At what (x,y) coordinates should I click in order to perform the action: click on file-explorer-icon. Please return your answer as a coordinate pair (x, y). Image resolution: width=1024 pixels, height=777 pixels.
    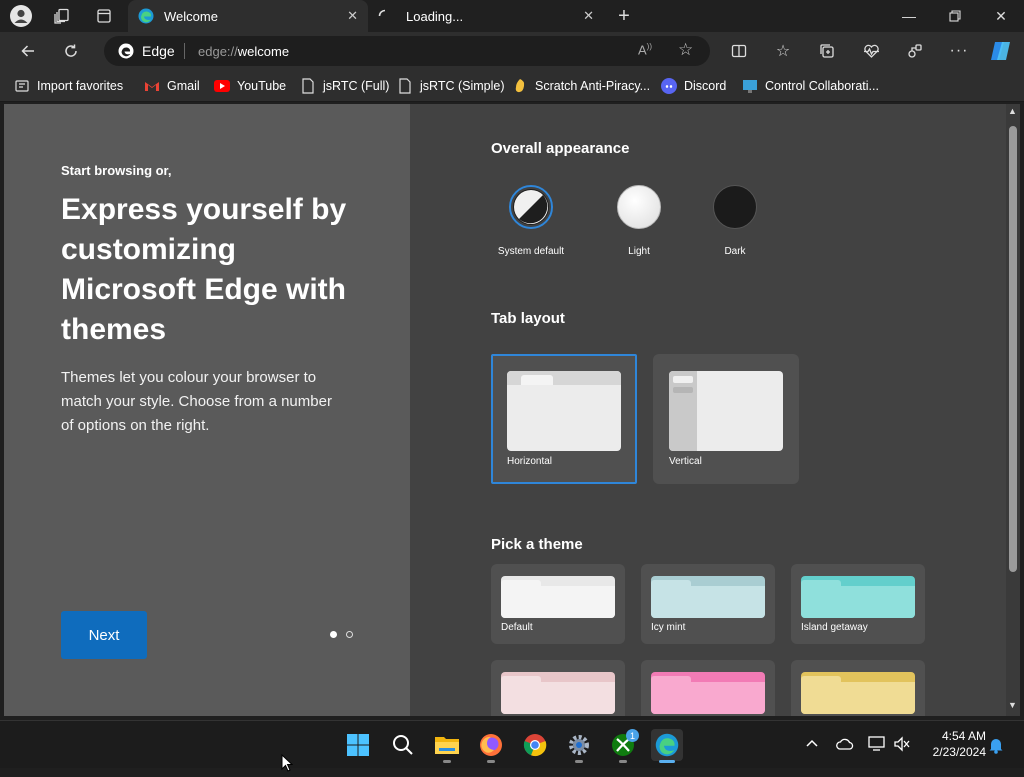
    Looking at the image, I should click on (447, 745).